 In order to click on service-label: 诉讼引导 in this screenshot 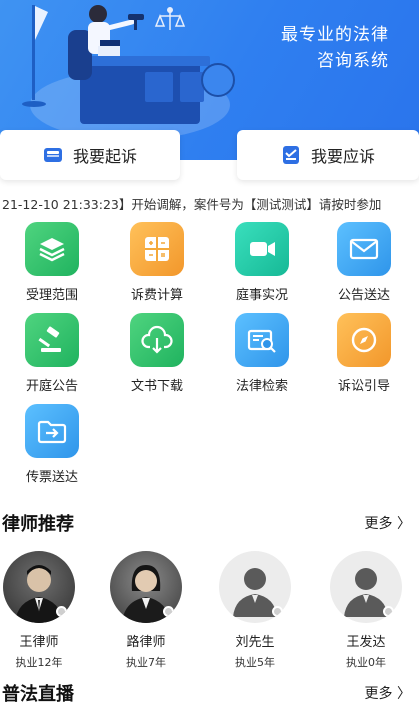, I will do `click(363, 386)`.